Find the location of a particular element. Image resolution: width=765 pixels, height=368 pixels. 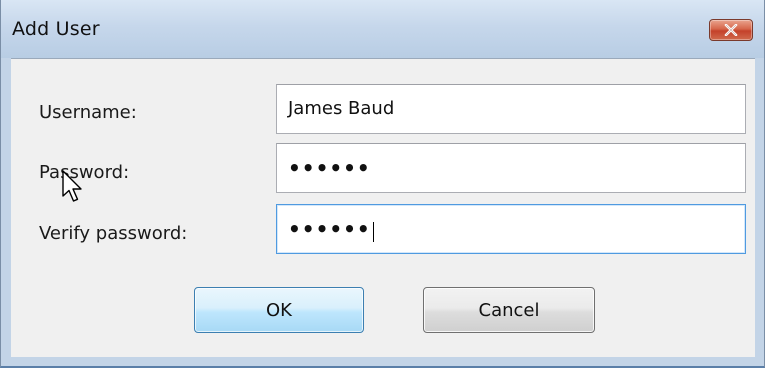

verify-password-input: •••••• is located at coordinates (511, 229).